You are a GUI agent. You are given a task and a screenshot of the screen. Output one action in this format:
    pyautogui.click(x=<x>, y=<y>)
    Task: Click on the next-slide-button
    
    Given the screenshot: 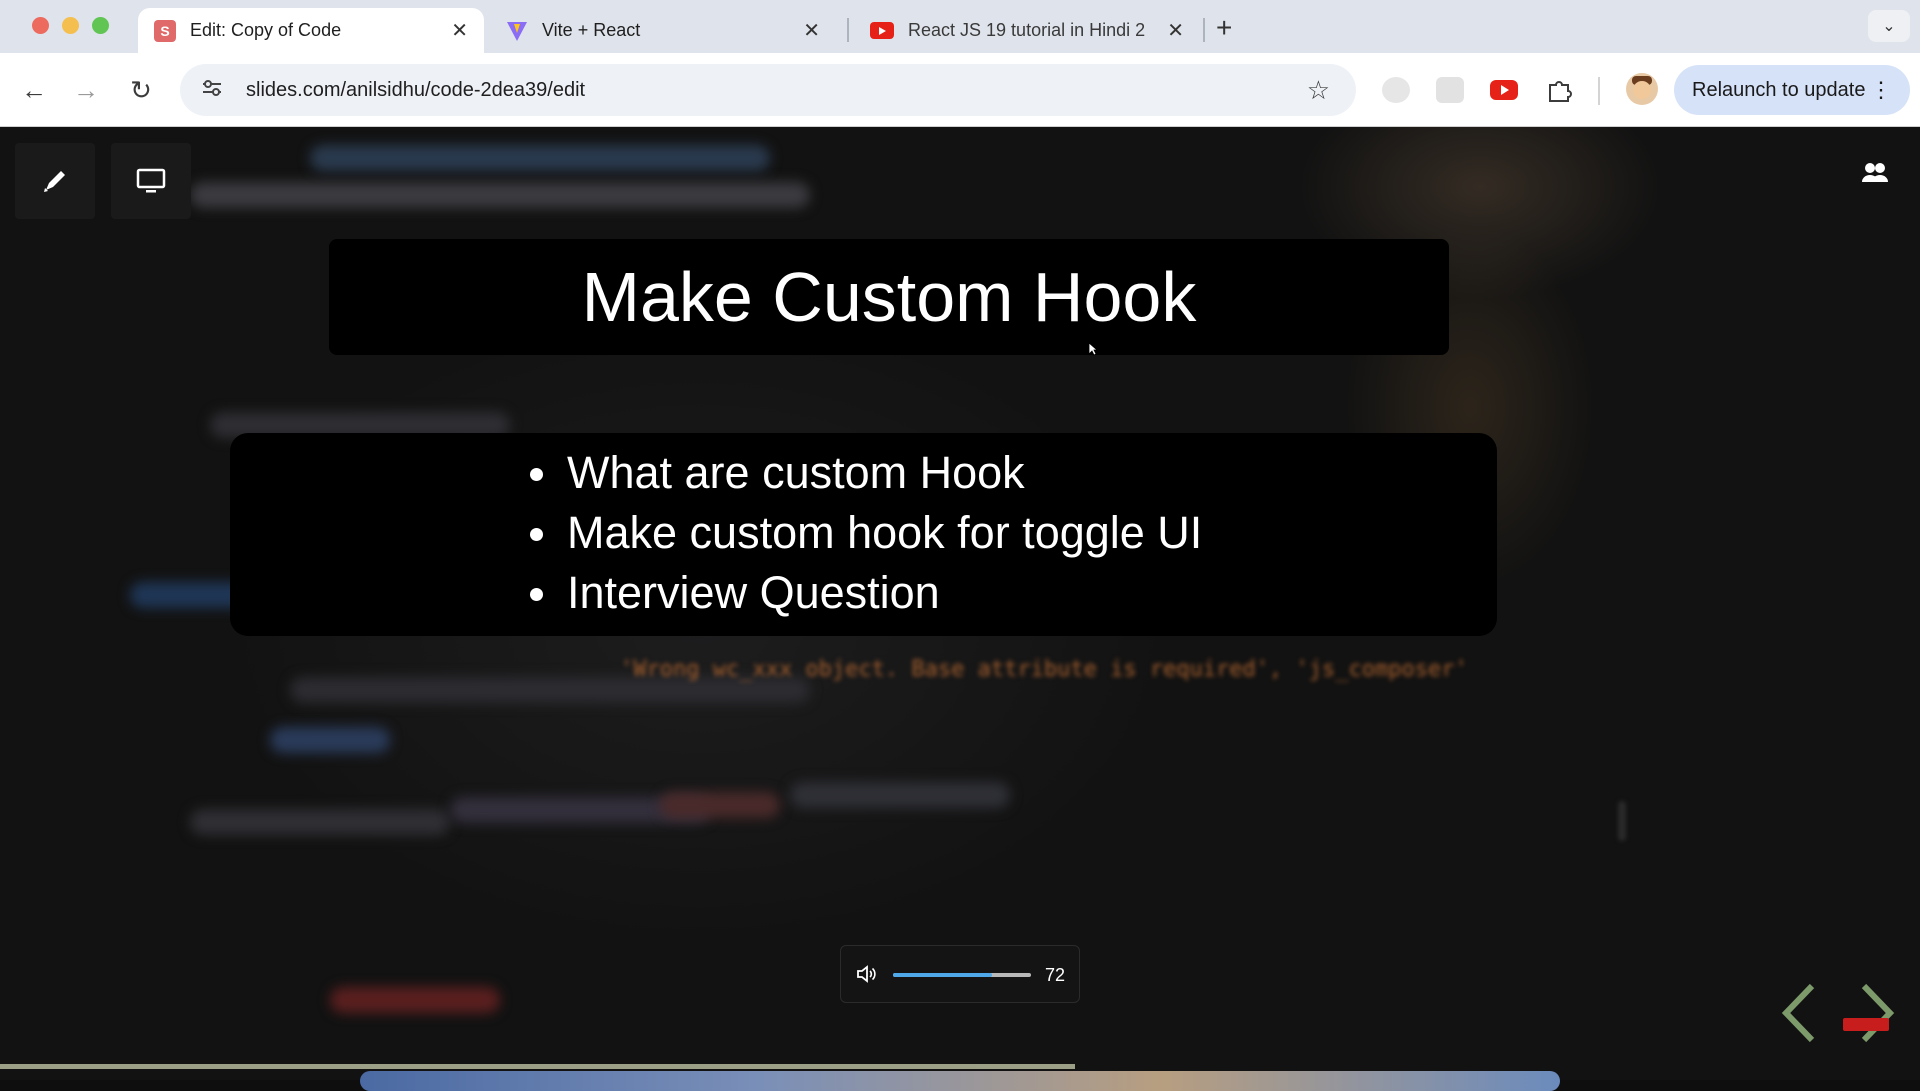 What is the action you would take?
    pyautogui.click(x=1876, y=1013)
    